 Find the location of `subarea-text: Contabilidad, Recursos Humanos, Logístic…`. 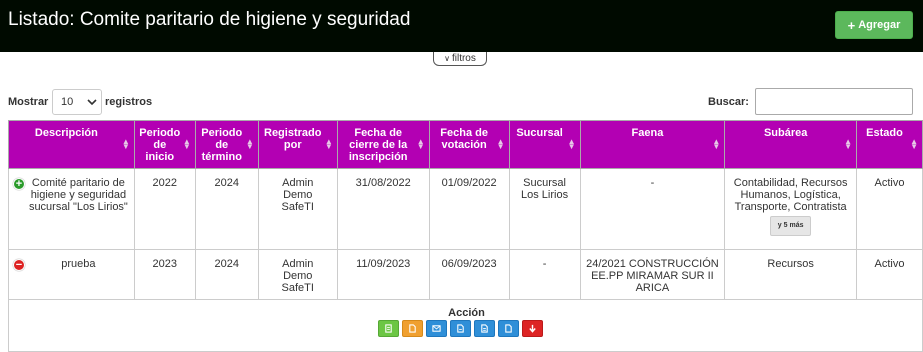

subarea-text: Contabilidad, Recursos Humanos, Logístic… is located at coordinates (790, 195).